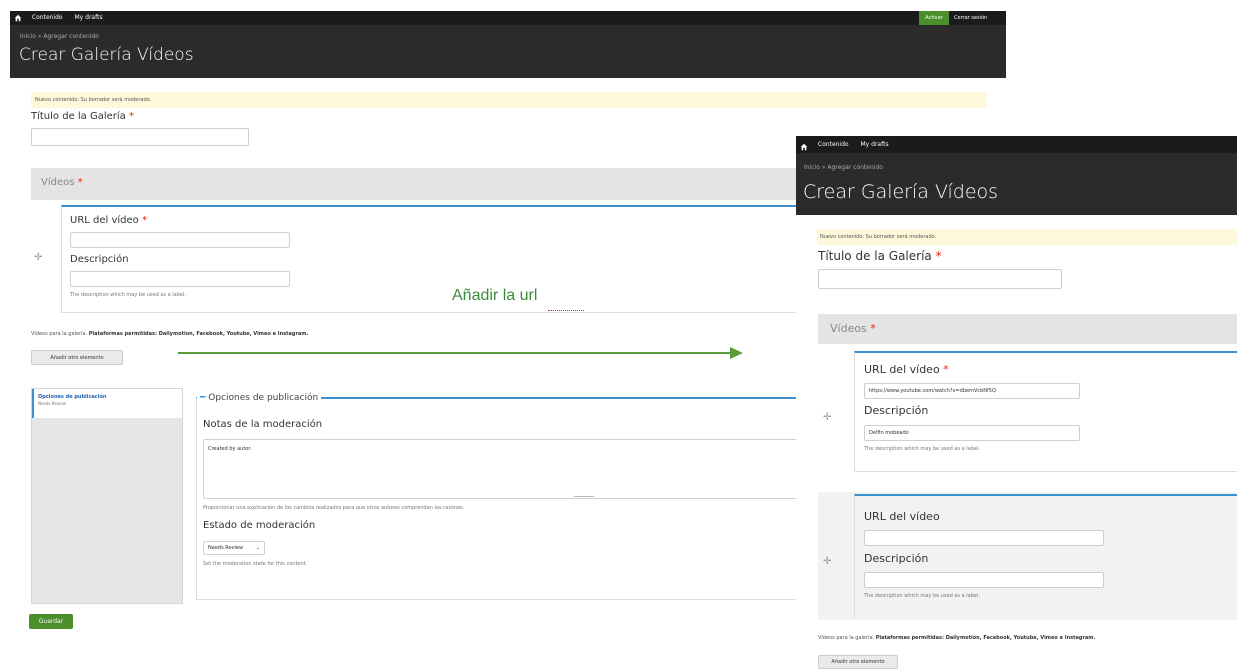  What do you see at coordinates (972, 433) in the screenshot?
I see `description-input: Delfin mobeado` at bounding box center [972, 433].